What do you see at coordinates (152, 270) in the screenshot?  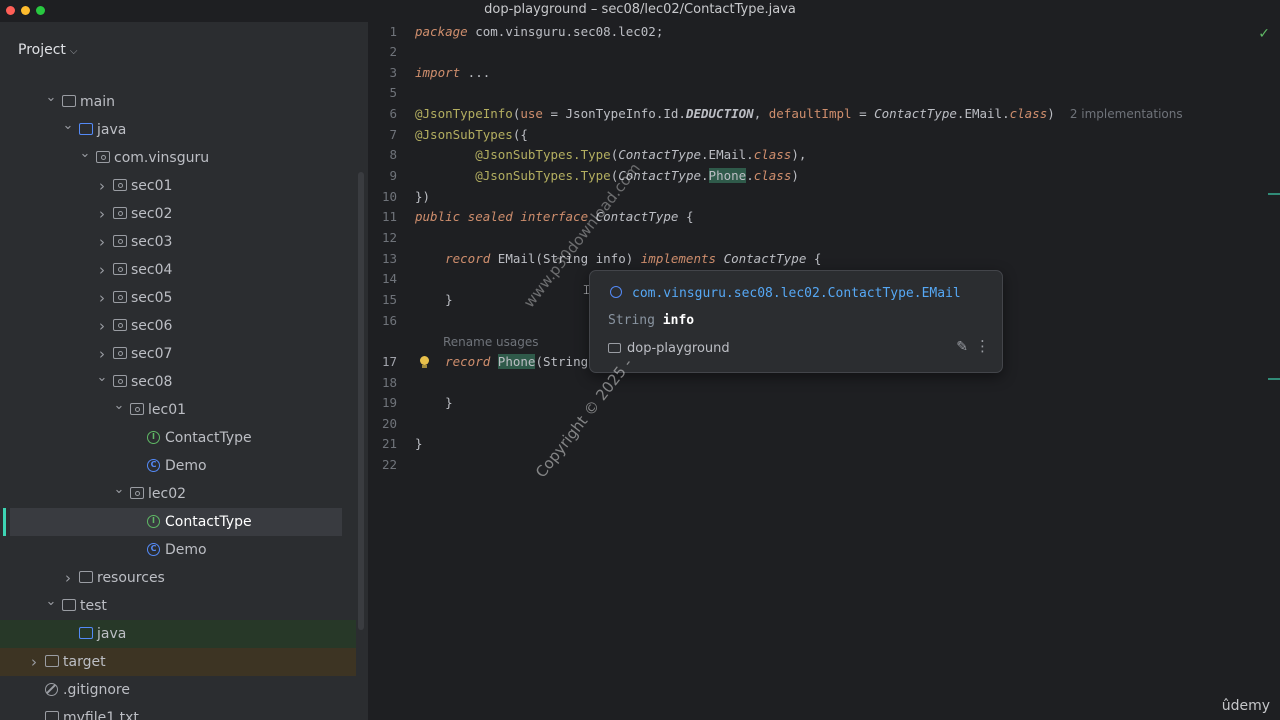 I see `tree-item-label: sec04` at bounding box center [152, 270].